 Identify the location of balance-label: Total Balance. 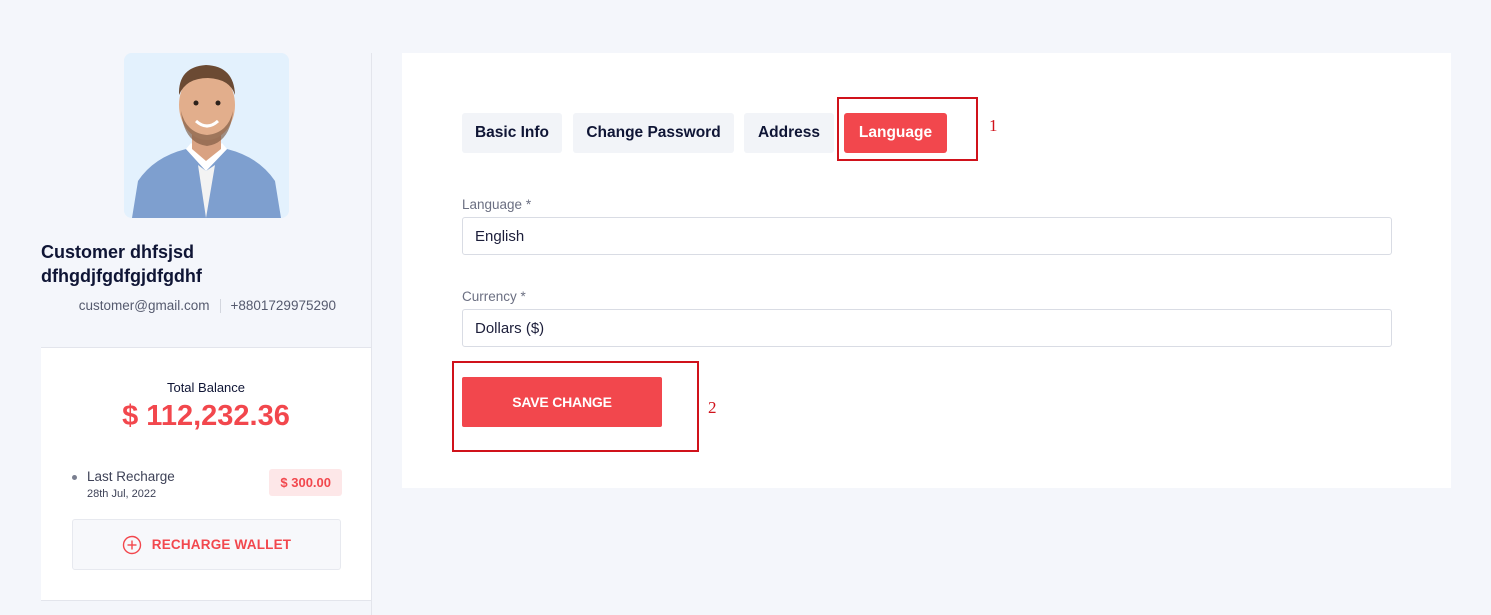
(206, 387).